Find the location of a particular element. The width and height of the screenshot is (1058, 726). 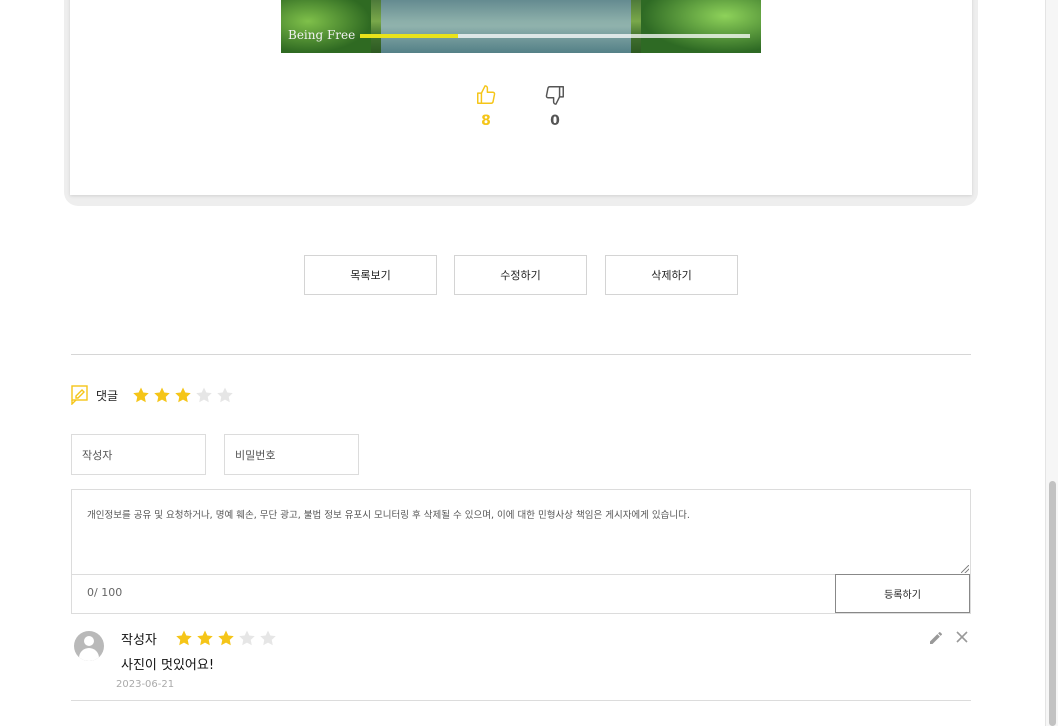

rating-input is located at coordinates (184, 395).